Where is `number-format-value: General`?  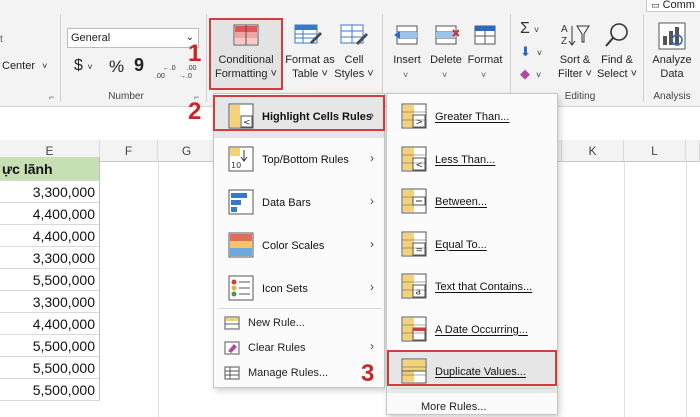 number-format-value: General is located at coordinates (91, 38).